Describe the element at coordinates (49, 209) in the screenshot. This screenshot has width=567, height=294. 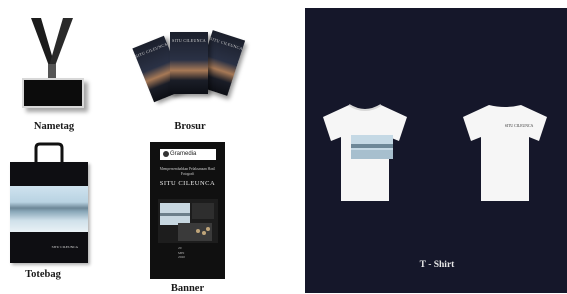
I see `totebag-photo` at that location.